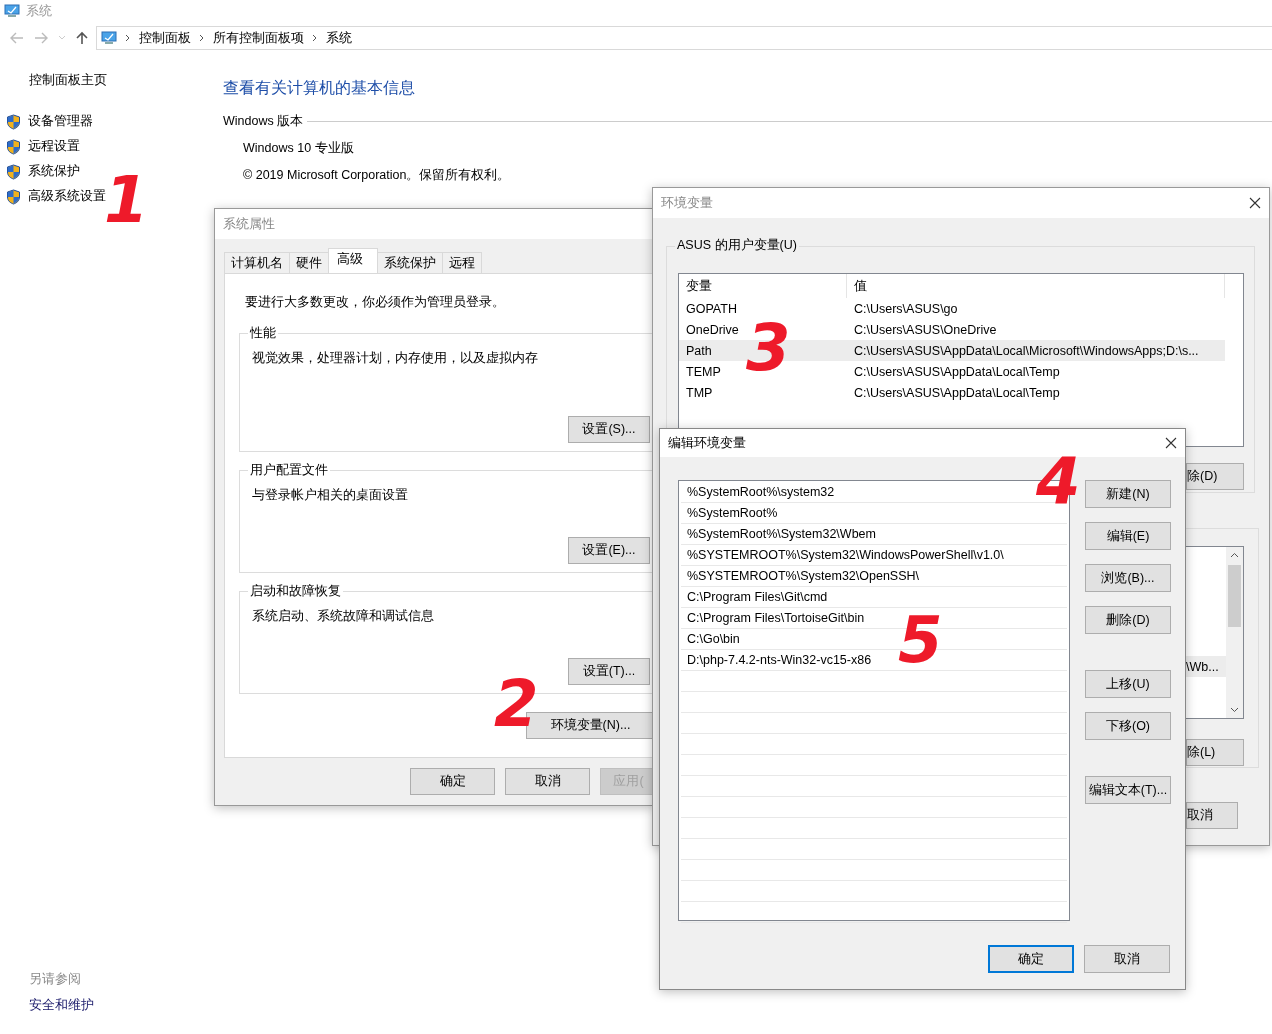 The height and width of the screenshot is (1034, 1272). What do you see at coordinates (737, 245) in the screenshot?
I see `group-title: ASUS 的用户变量(U)` at bounding box center [737, 245].